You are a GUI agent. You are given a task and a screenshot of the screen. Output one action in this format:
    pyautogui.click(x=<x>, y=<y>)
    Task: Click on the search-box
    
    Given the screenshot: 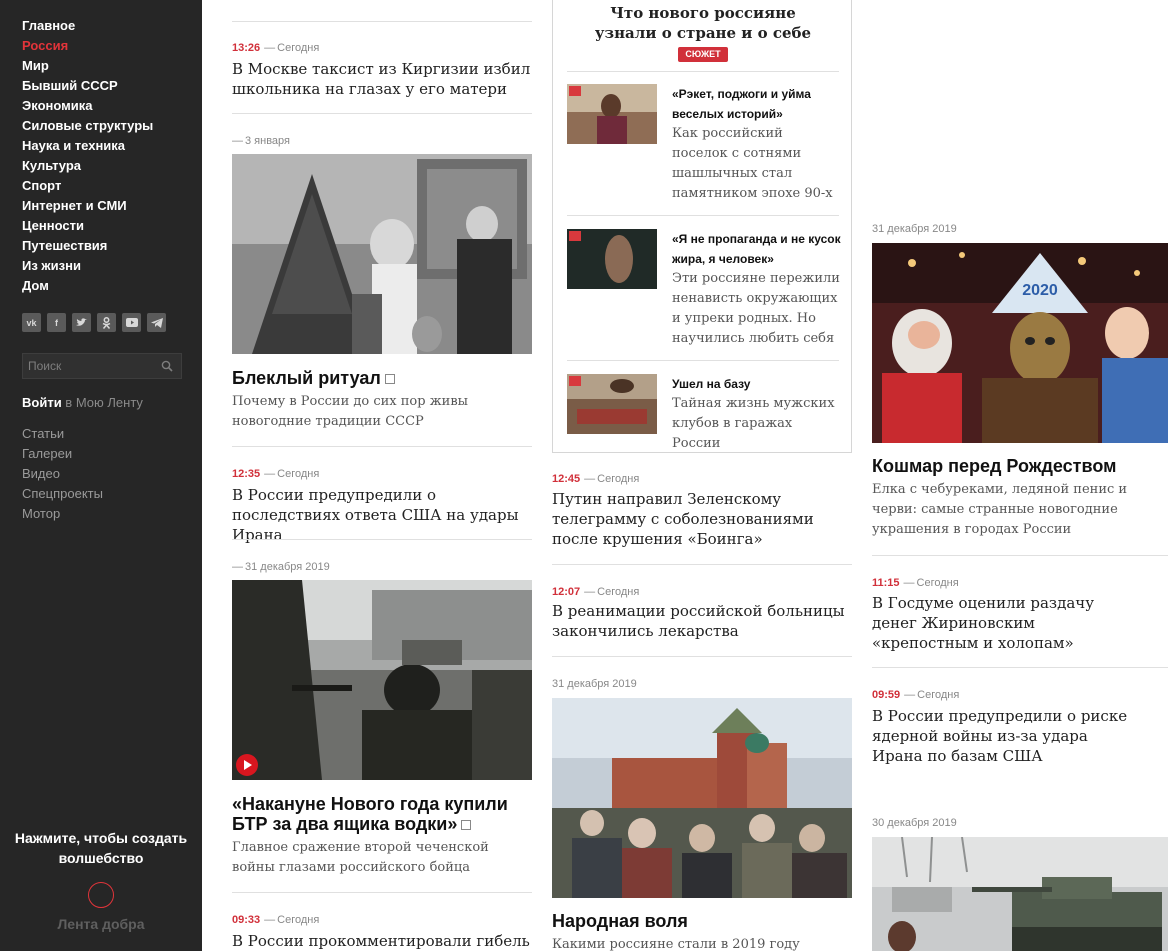 What is the action you would take?
    pyautogui.click(x=102, y=366)
    